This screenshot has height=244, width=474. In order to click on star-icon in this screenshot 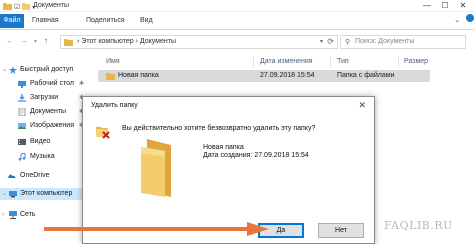, I will do `click(13, 70)`.